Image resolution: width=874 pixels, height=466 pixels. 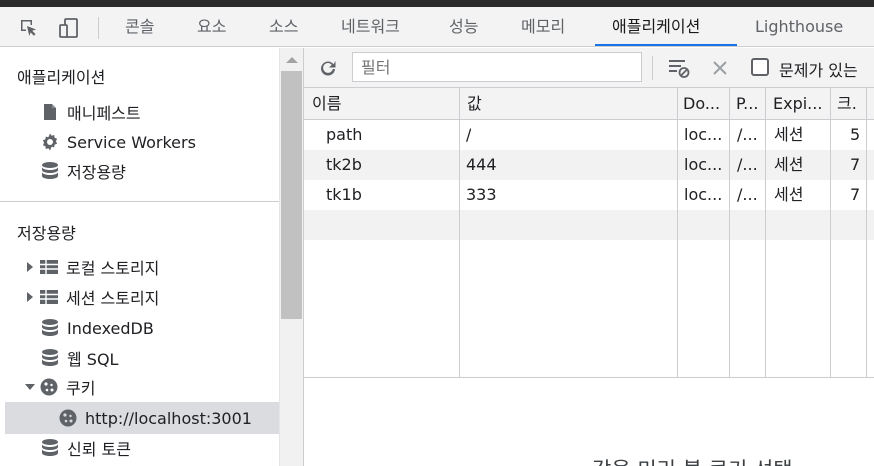 What do you see at coordinates (799, 27) in the screenshot?
I see `tab-lighthouse: Lighthouse` at bounding box center [799, 27].